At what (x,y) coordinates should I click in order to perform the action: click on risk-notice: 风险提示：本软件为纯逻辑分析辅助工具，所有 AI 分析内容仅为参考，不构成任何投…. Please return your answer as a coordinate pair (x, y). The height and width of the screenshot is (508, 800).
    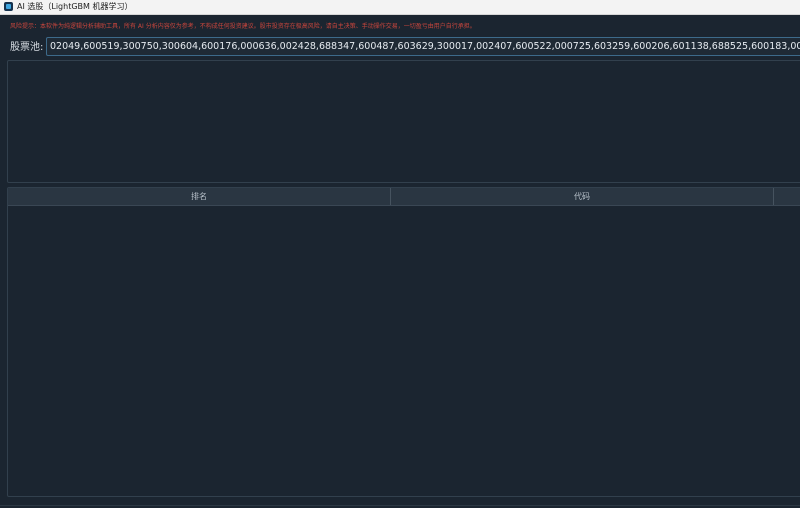
    Looking at the image, I should click on (243, 26).